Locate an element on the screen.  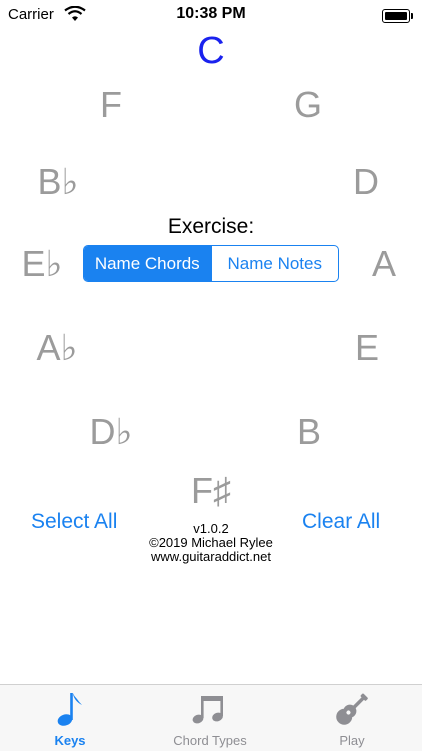
segment-name-chords: Name Chords is located at coordinates (147, 263).